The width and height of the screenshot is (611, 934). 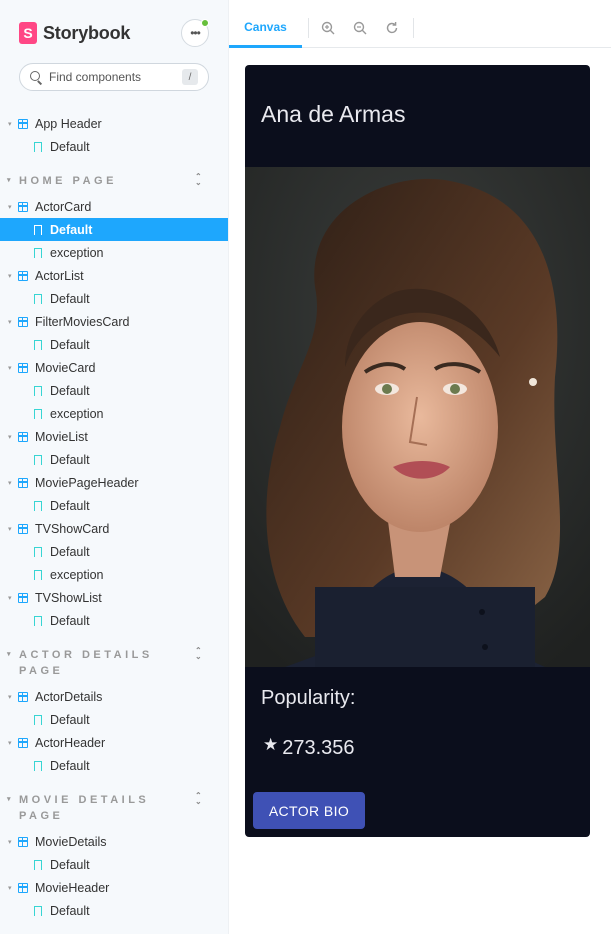 What do you see at coordinates (205, 23) in the screenshot?
I see `update-indicator-dot` at bounding box center [205, 23].